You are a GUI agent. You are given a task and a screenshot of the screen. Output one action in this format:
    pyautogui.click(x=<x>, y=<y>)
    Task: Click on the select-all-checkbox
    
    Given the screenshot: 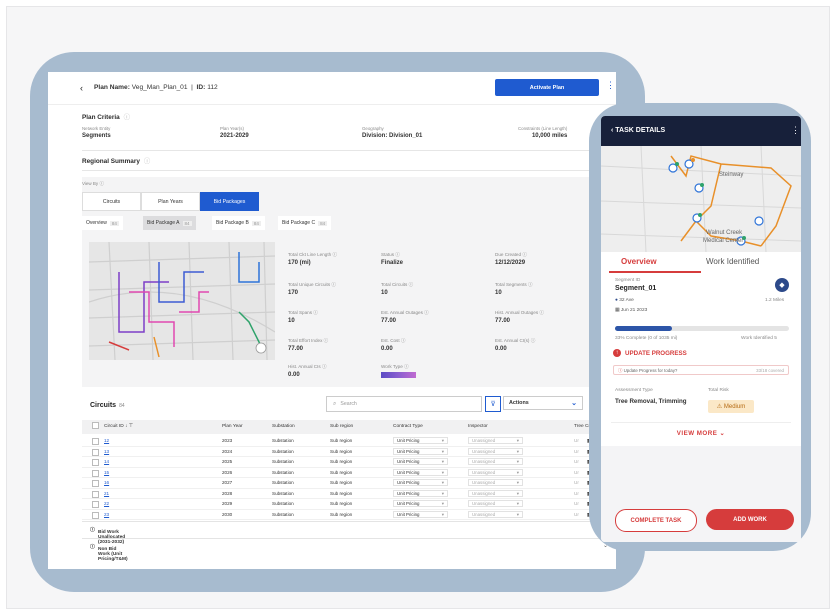 What is the action you would take?
    pyautogui.click(x=95, y=425)
    